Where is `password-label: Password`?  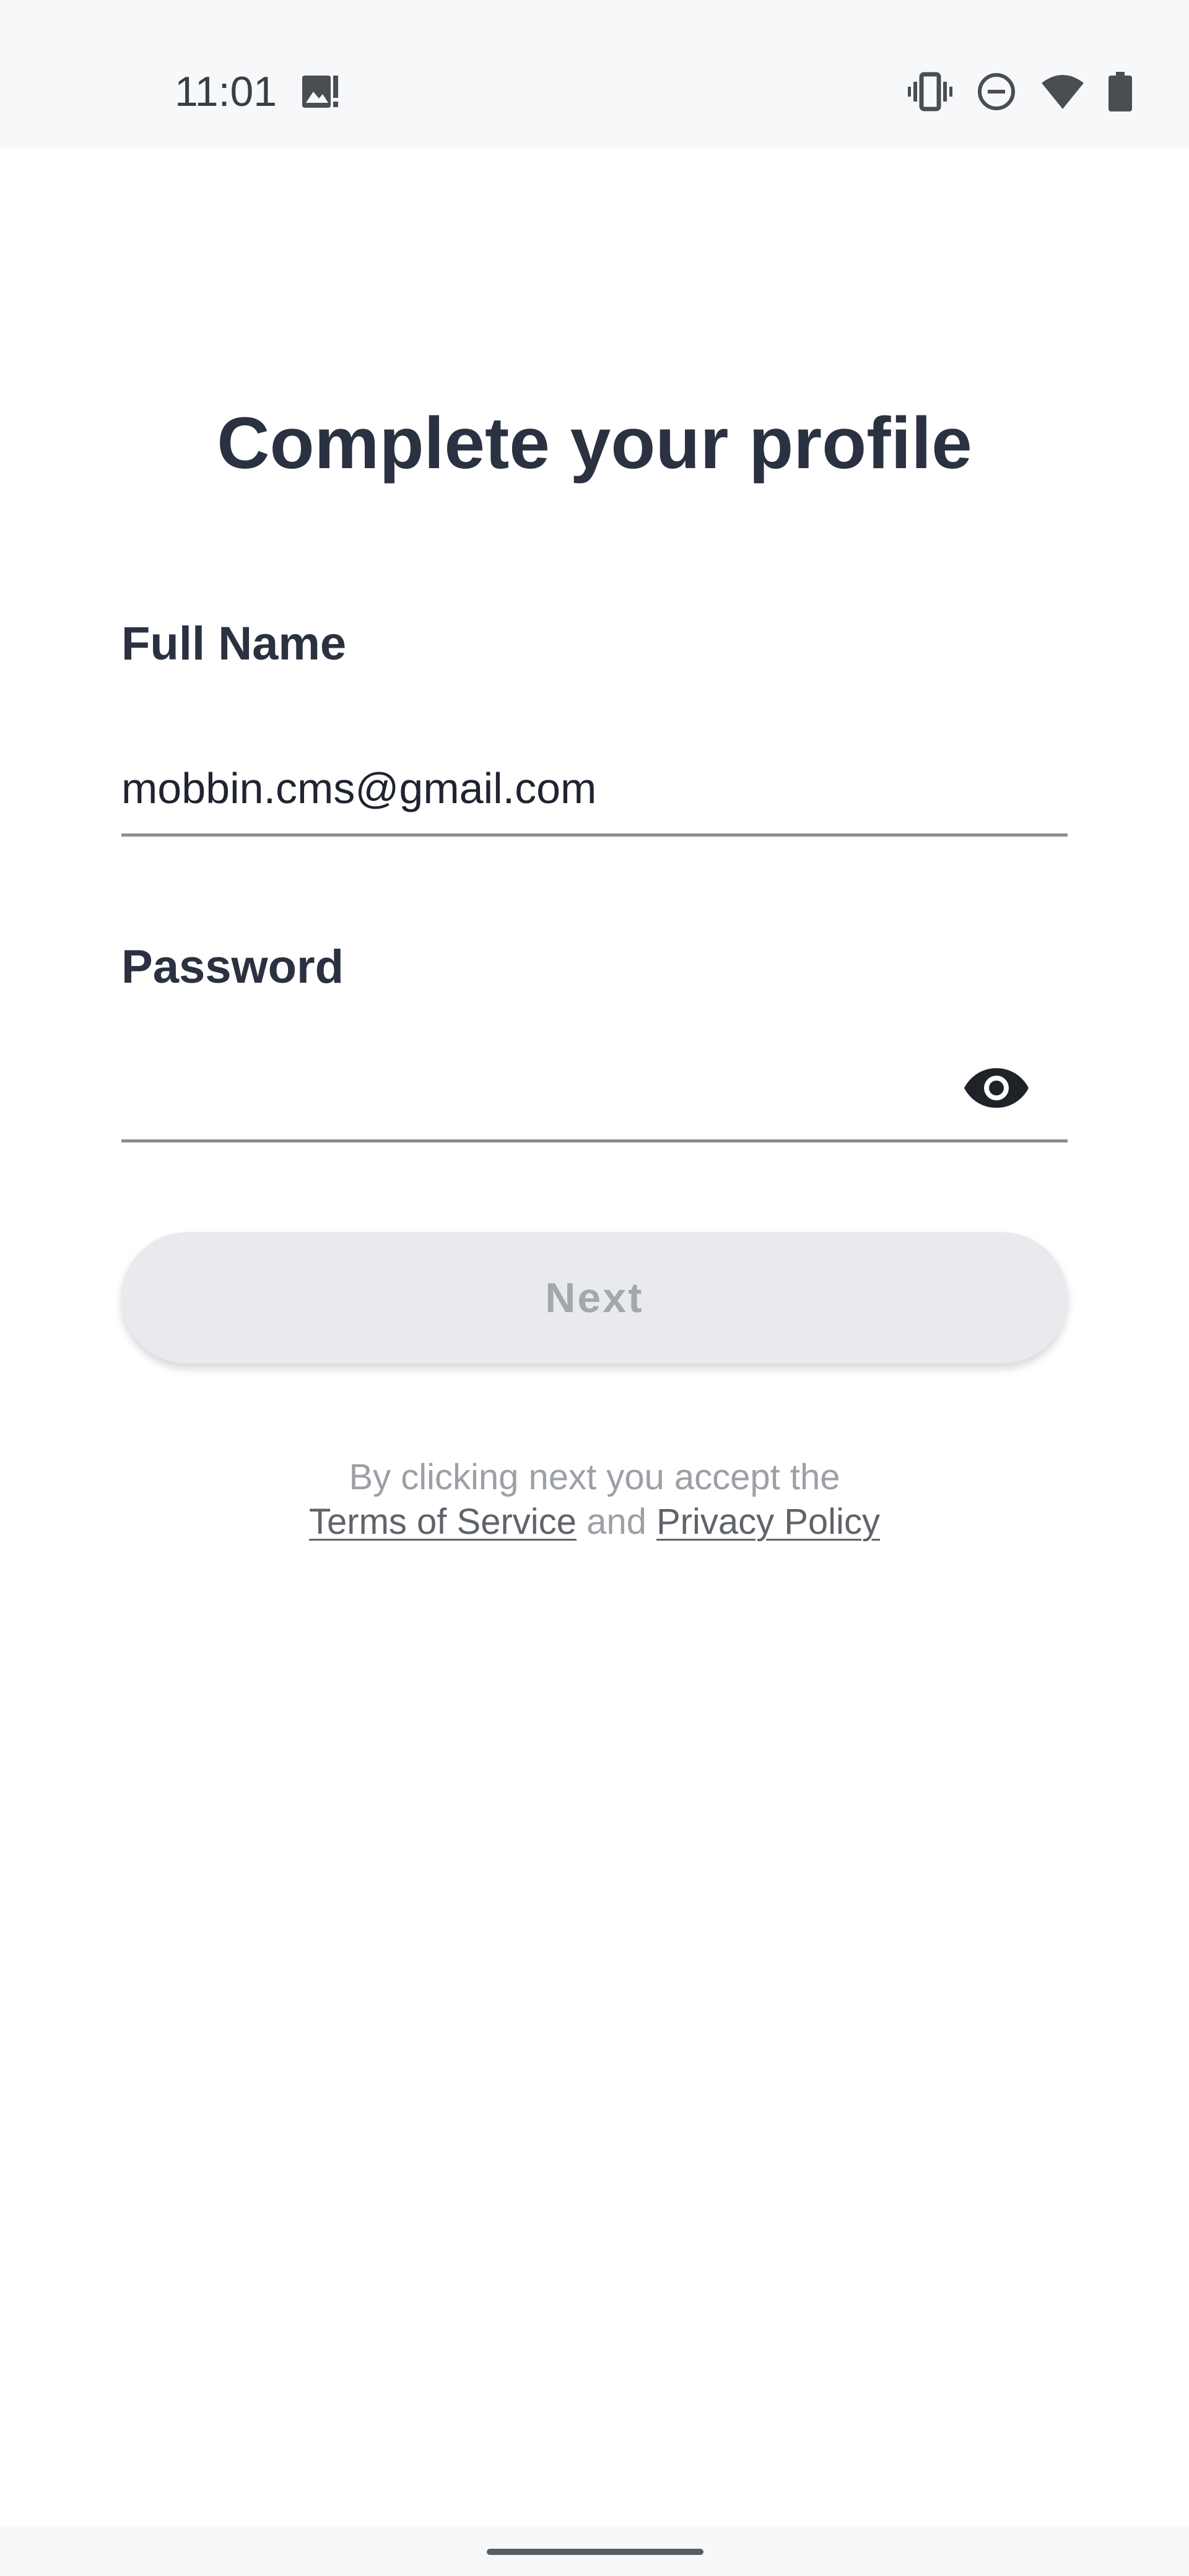 password-label: Password is located at coordinates (232, 967).